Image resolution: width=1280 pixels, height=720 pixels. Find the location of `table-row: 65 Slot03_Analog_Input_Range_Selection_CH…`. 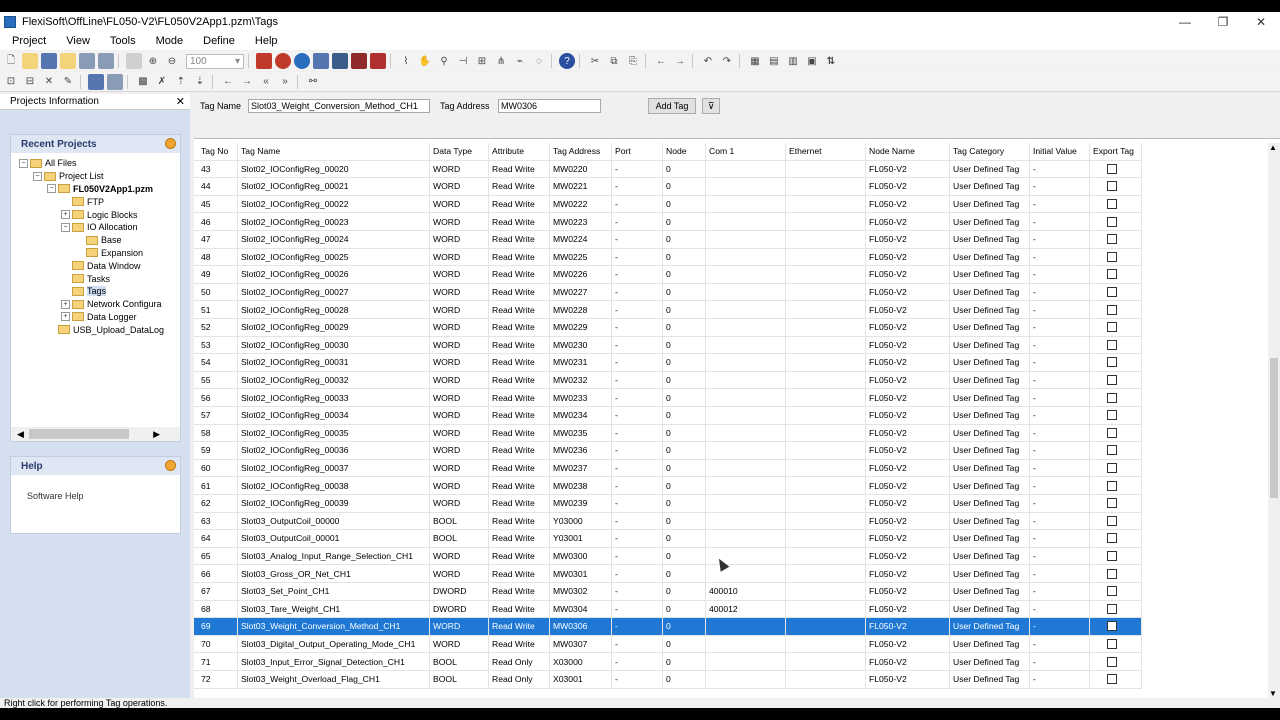

table-row: 65 Slot03_Analog_Input_Range_Selection_CH… is located at coordinates (668, 556).